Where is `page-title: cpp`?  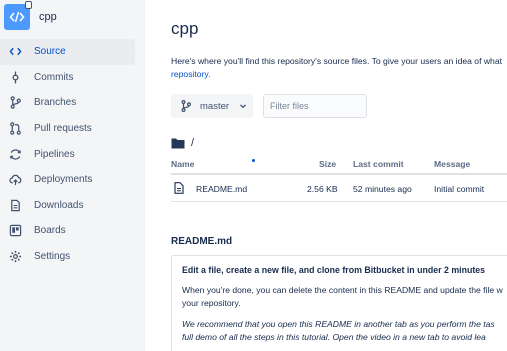
page-title: cpp is located at coordinates (185, 28).